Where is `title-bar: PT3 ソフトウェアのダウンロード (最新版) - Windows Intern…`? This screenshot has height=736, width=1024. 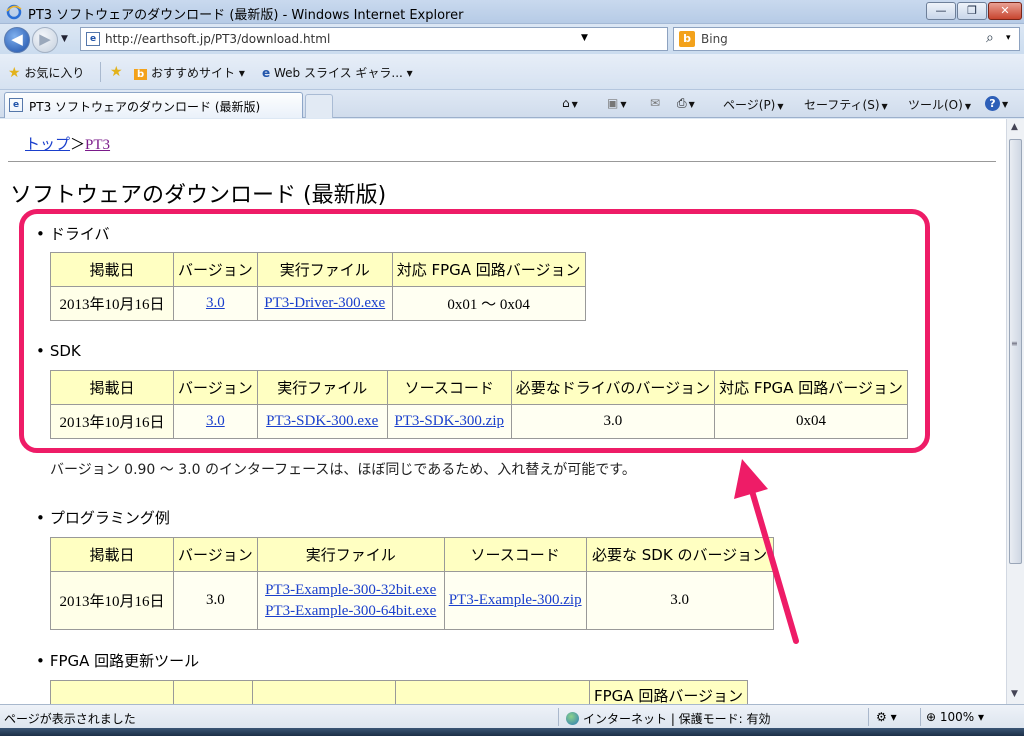 title-bar: PT3 ソフトウェアのダウンロード (最新版) - Windows Intern… is located at coordinates (512, 12).